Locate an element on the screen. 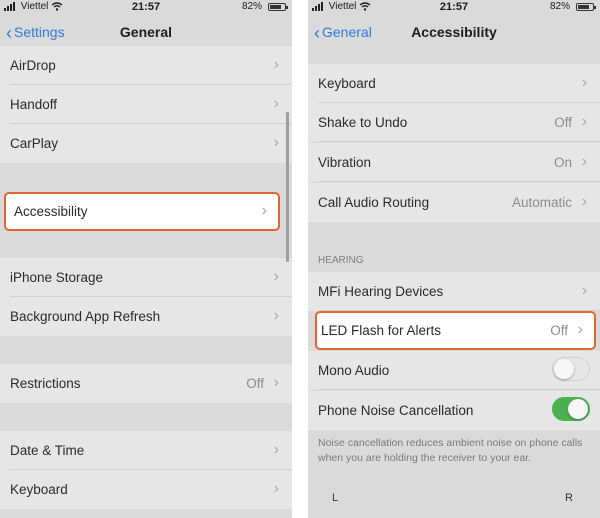 The height and width of the screenshot is (518, 600). row-label: MFi Hearing Devices is located at coordinates (381, 291).